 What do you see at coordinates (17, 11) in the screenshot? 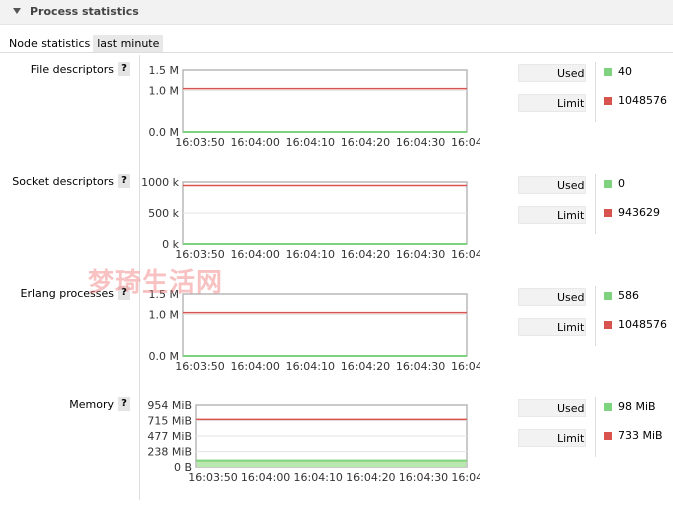
I see `collapse-triangle-icon` at bounding box center [17, 11].